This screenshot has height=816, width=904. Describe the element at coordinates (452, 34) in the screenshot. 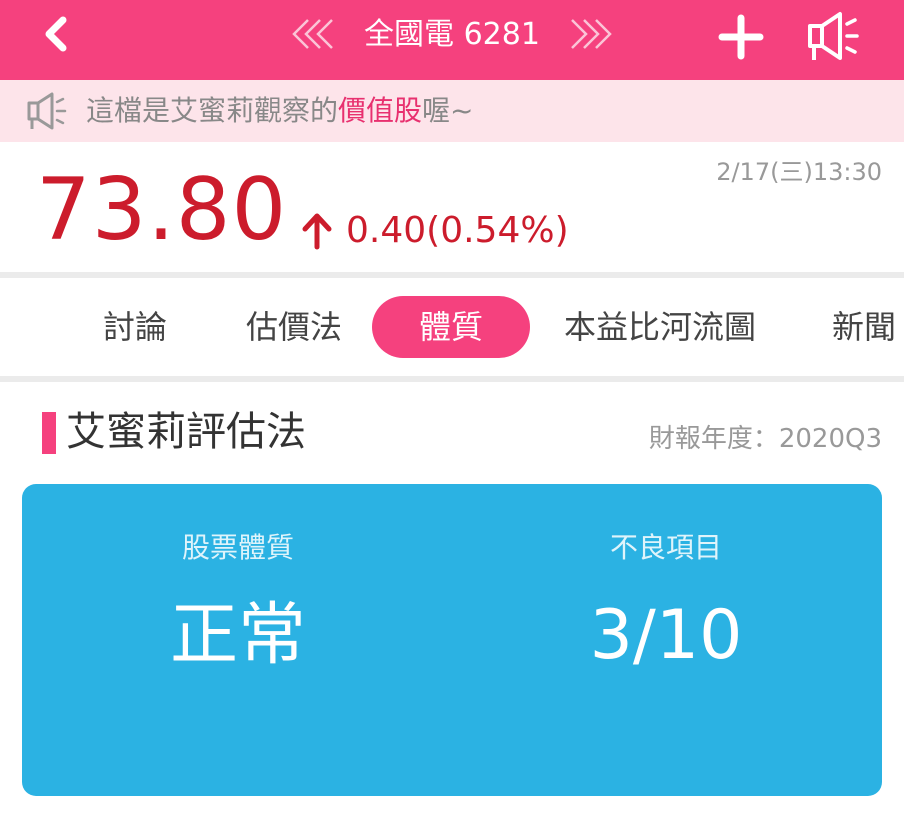

I see `stock-title: 全國電 6281` at that location.